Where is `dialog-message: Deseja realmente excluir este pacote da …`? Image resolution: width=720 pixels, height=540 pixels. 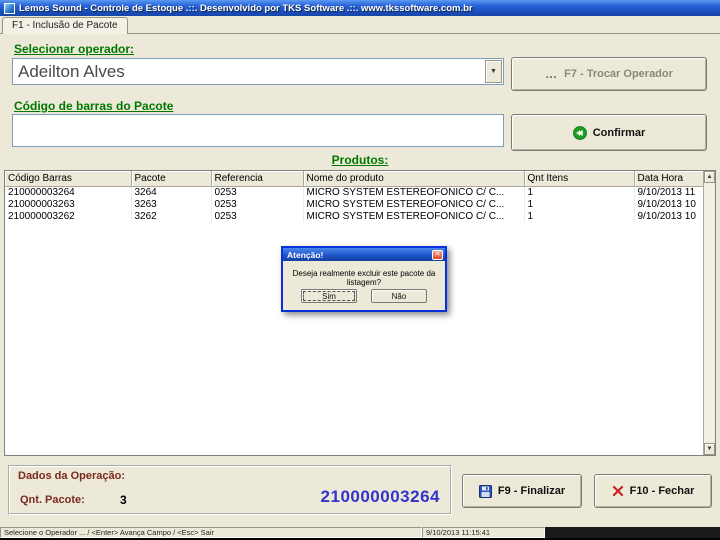
dialog-message: Deseja realmente excluir este pacote da … is located at coordinates (364, 278).